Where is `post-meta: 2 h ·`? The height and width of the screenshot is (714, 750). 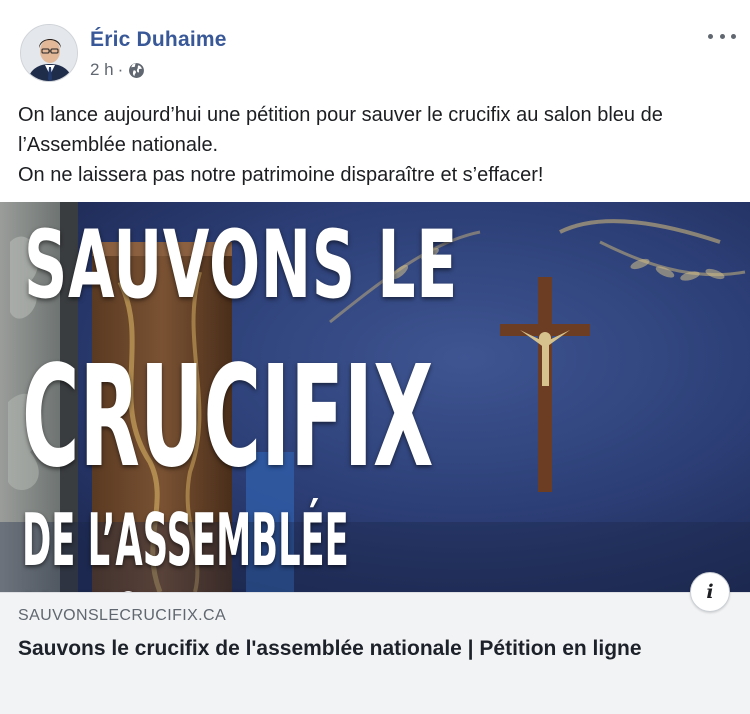
post-meta: 2 h · is located at coordinates (117, 70).